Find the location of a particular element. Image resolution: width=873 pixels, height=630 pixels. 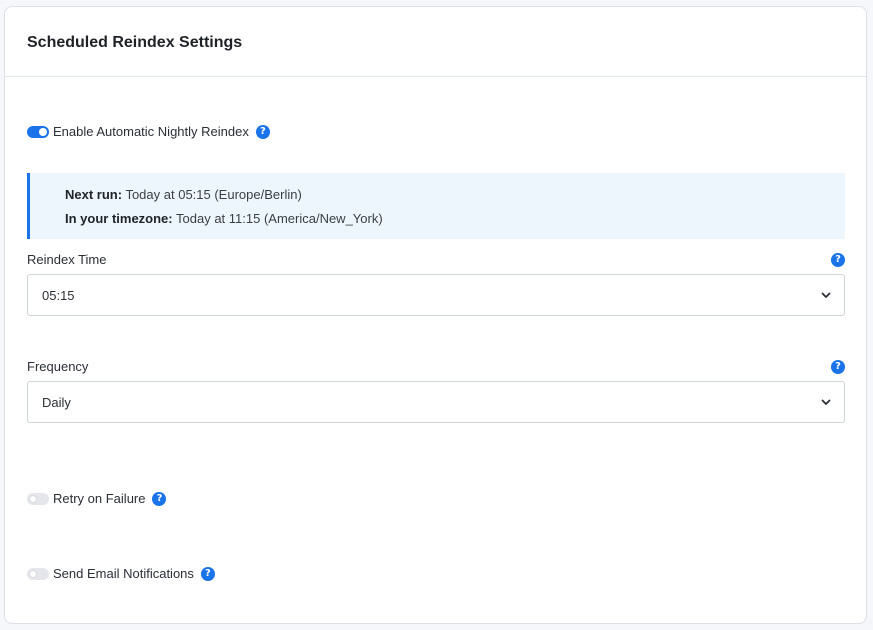

retry-on-failure-label: Retry on Failure is located at coordinates (99, 498).